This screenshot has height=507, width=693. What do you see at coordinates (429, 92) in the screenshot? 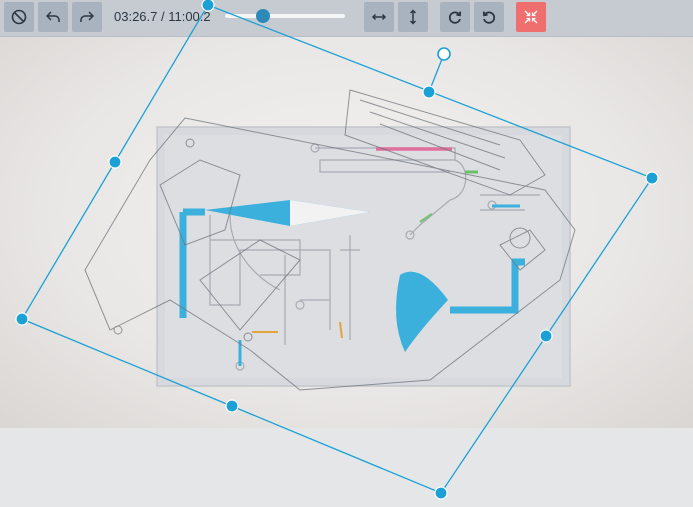
I see `selection-handle-top` at bounding box center [429, 92].